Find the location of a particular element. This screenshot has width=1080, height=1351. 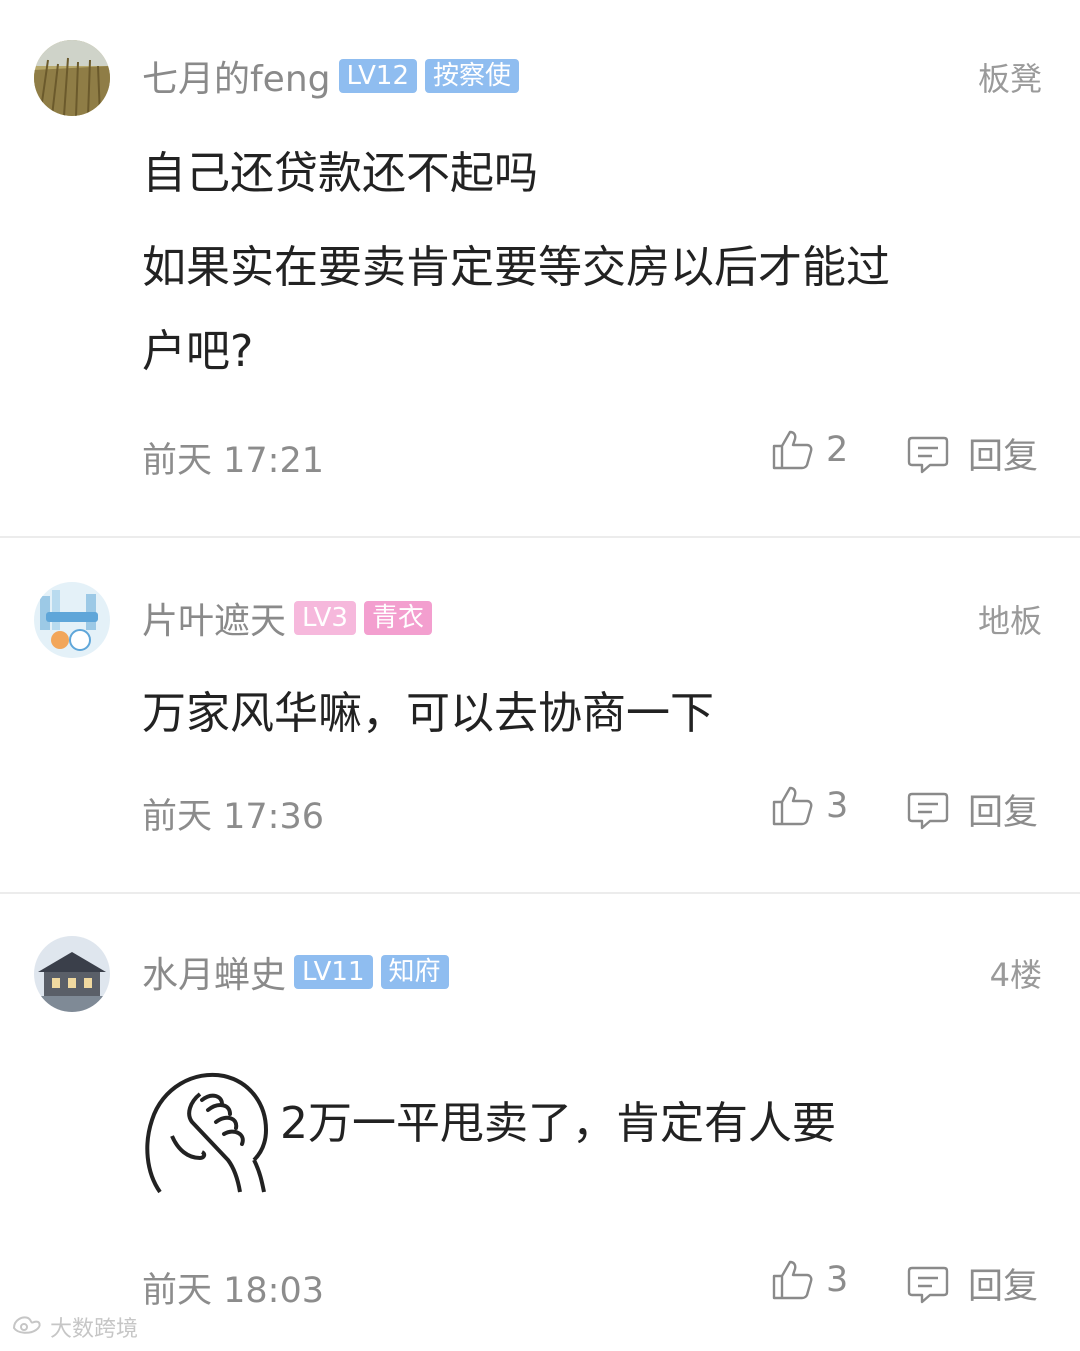

floor-label: 4楼 is located at coordinates (1015, 975).